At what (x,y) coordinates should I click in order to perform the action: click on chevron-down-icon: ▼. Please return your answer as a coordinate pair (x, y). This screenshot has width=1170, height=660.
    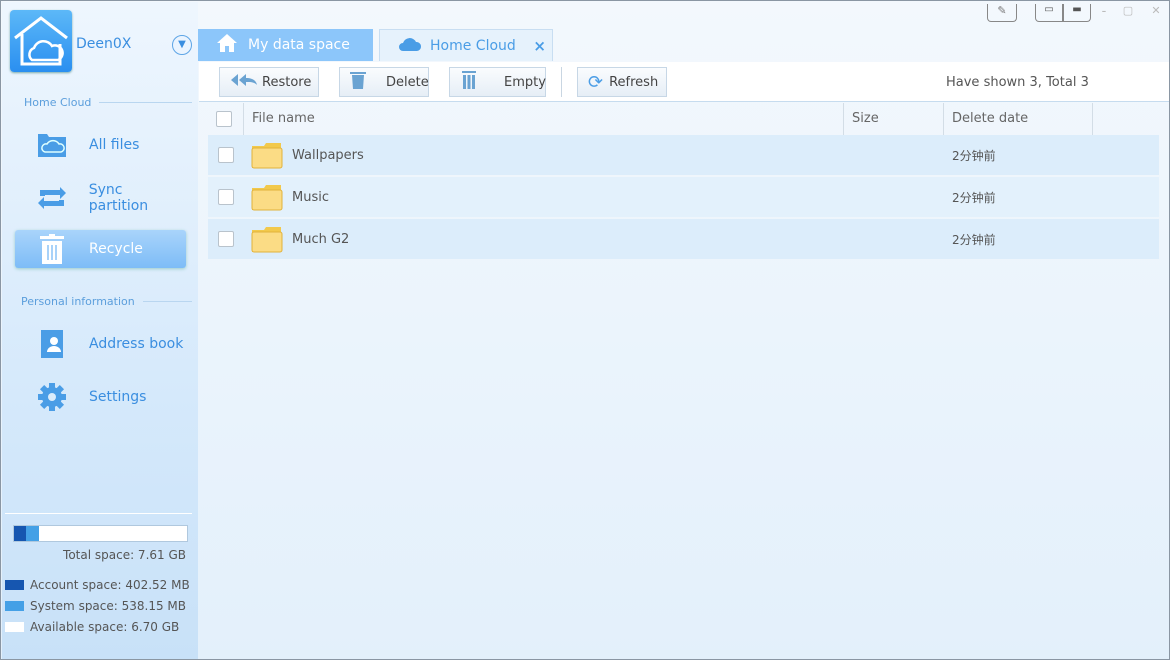
    Looking at the image, I should click on (182, 44).